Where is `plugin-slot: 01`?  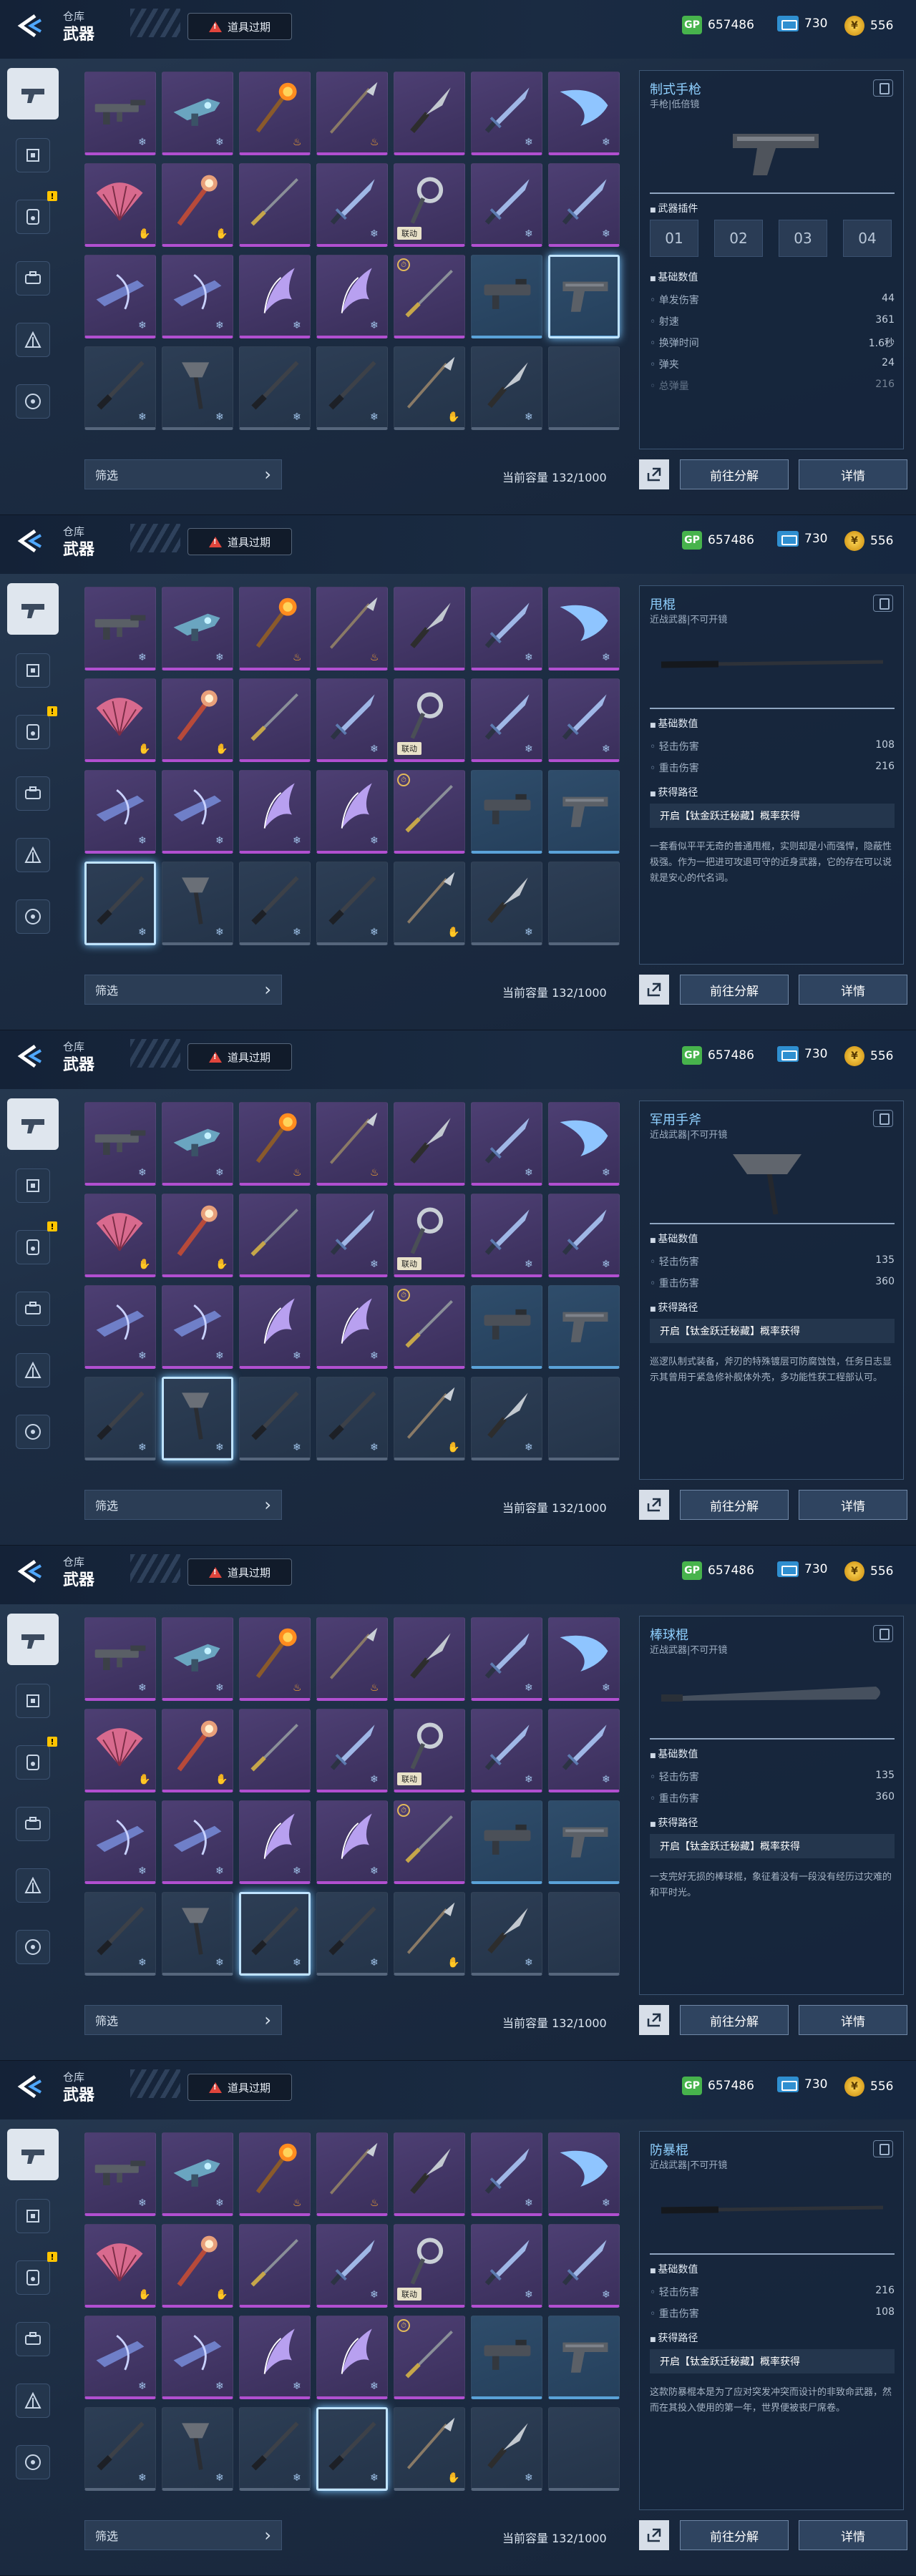 plugin-slot: 01 is located at coordinates (674, 238).